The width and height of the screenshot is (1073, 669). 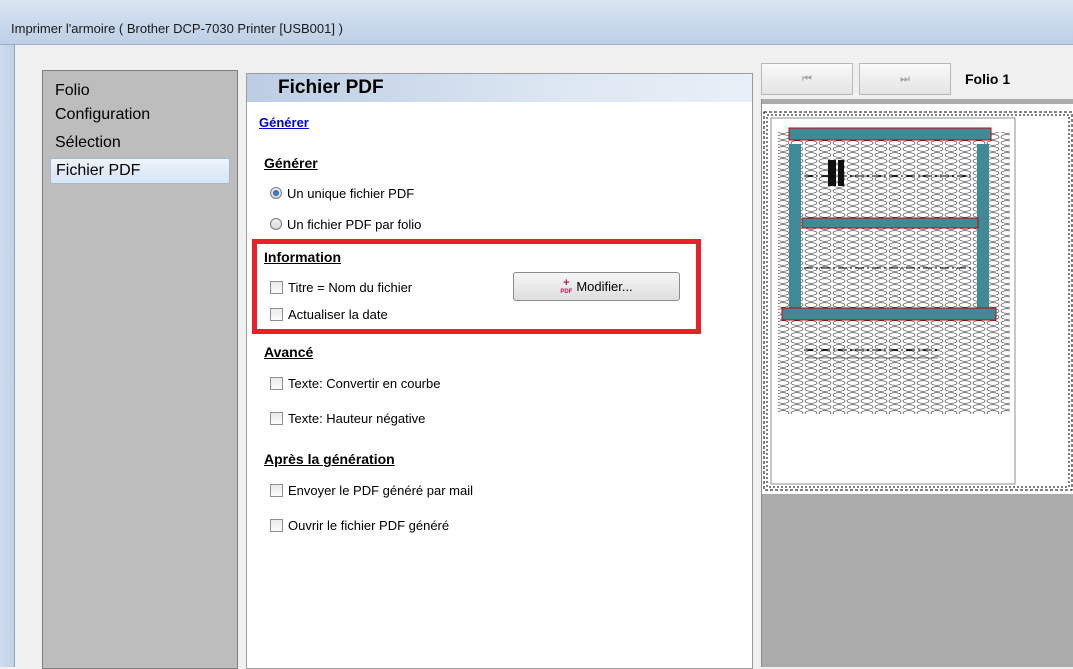 I want to click on single-pdf-label: Un unique fichier PDF, so click(x=351, y=193).